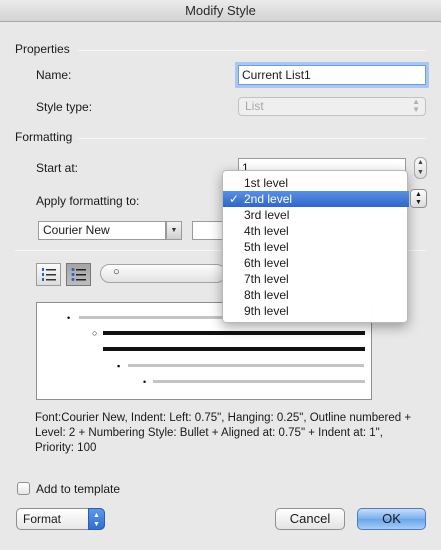 This screenshot has width=441, height=550. I want to click on menu-item-level-9: 9th level, so click(316, 311).